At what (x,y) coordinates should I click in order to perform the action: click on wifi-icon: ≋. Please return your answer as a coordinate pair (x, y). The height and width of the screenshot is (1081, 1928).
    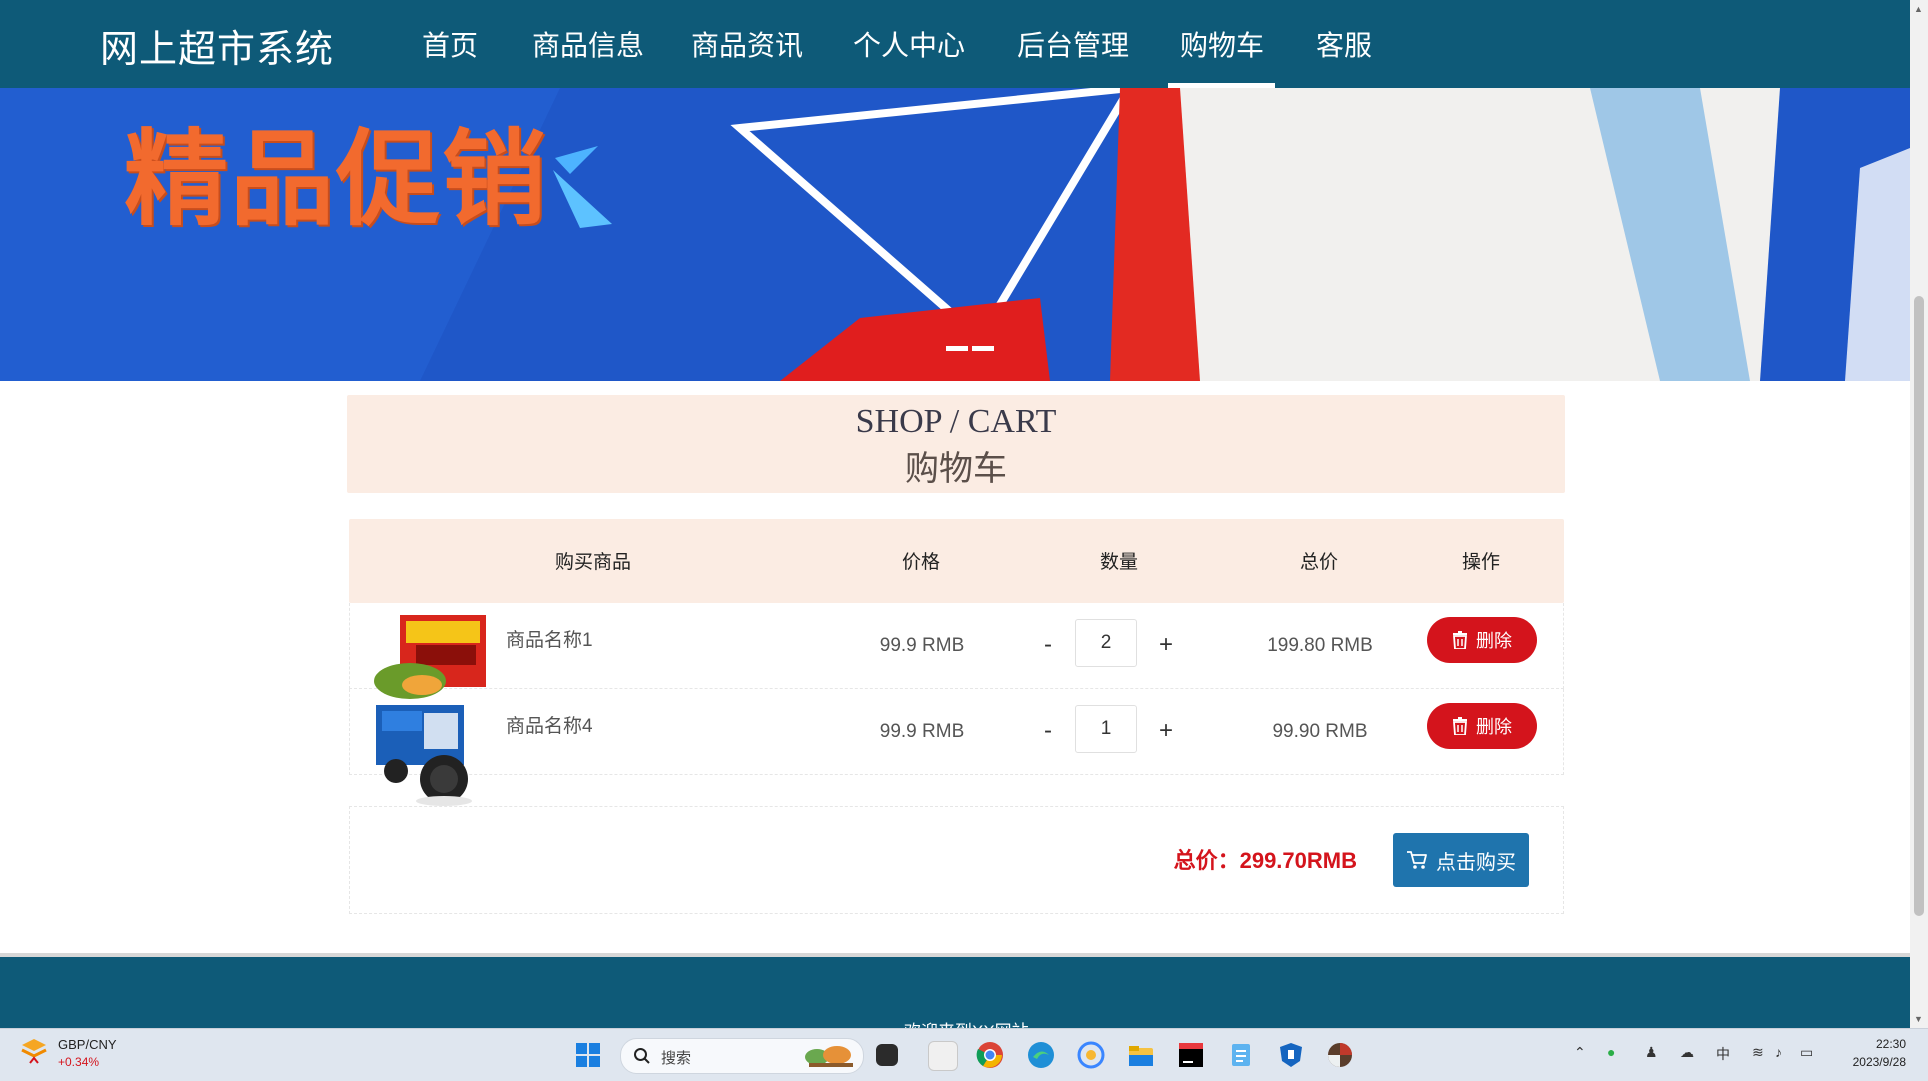
    Looking at the image, I should click on (1758, 1052).